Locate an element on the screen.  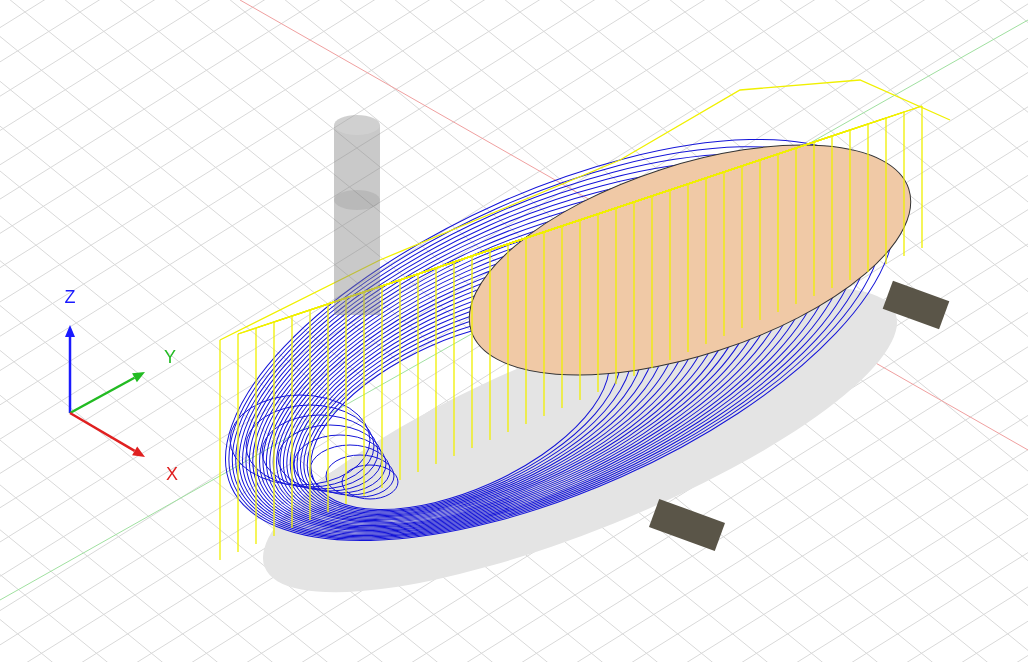
axis-label: X is located at coordinates (172, 473).